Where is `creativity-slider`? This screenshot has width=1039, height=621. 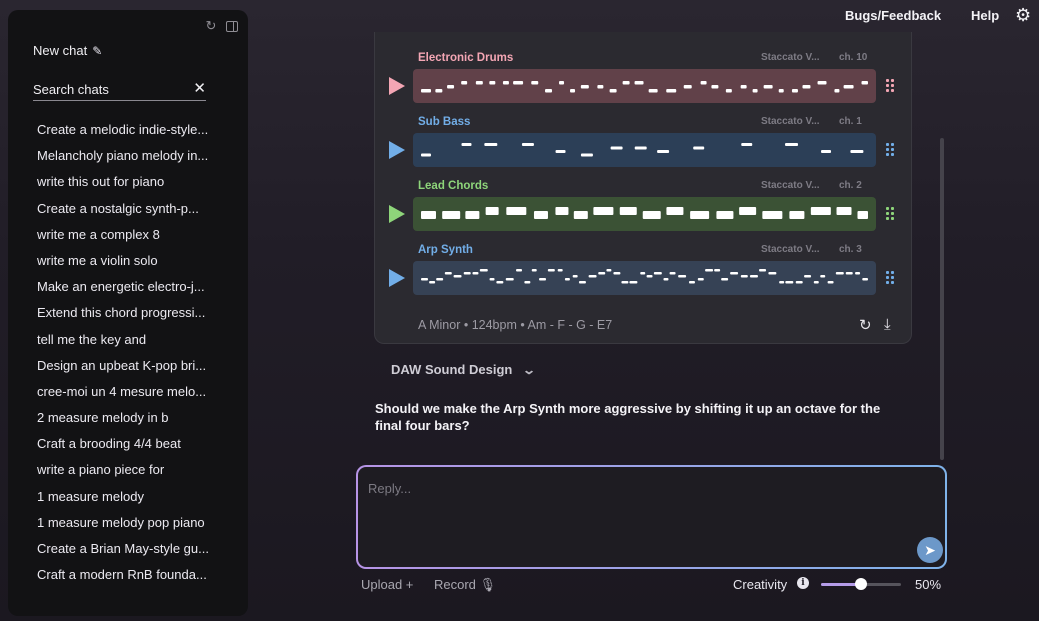 creativity-slider is located at coordinates (861, 584).